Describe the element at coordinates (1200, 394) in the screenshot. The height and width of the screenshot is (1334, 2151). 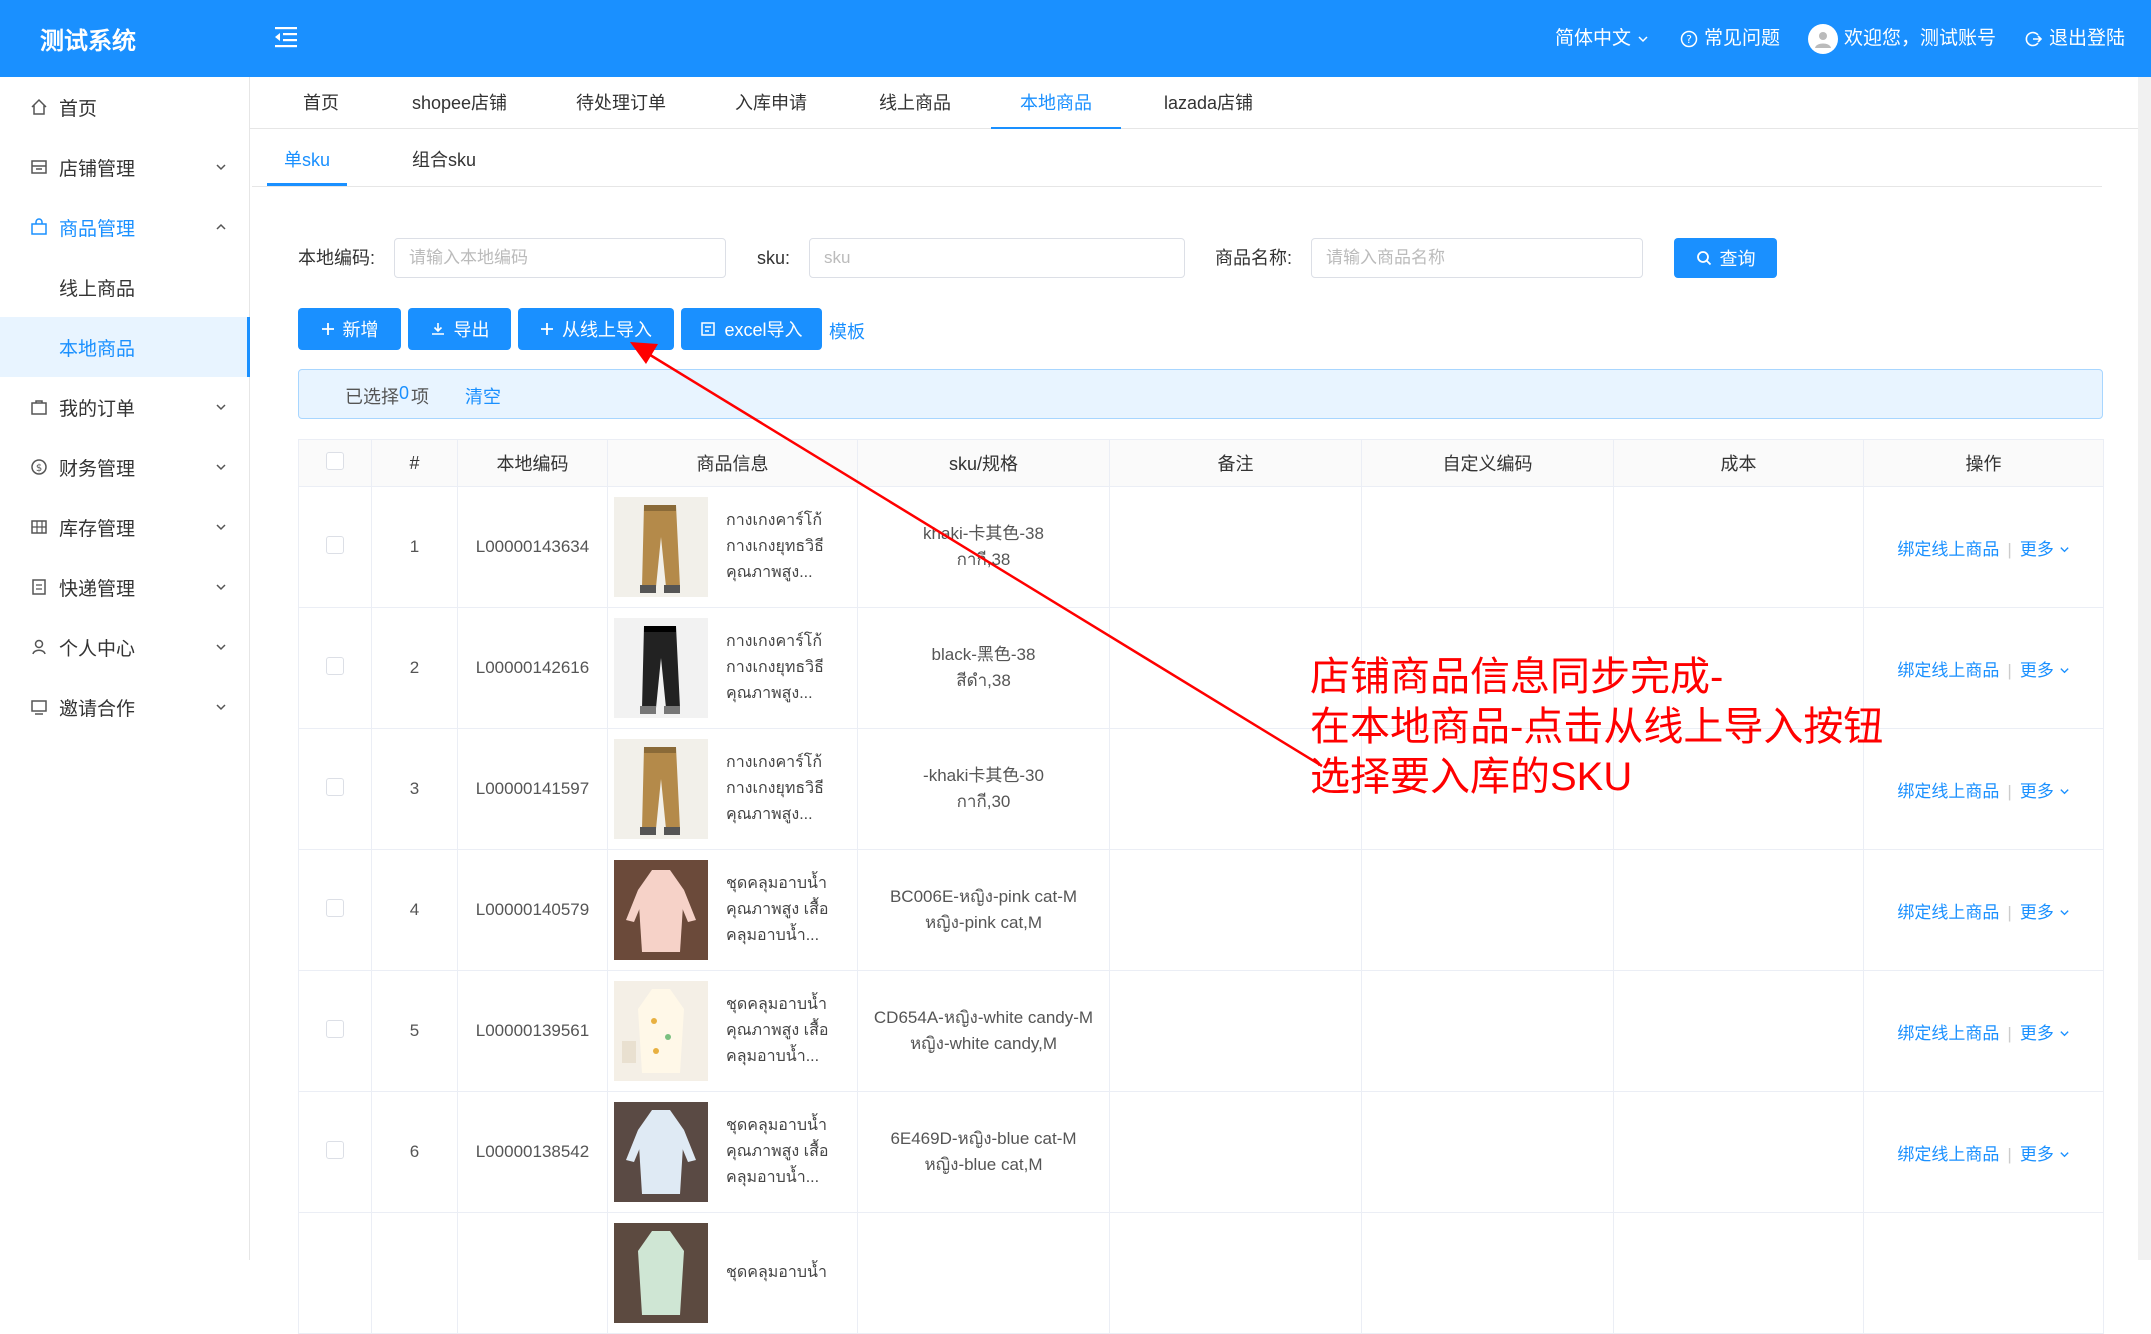
I see `selection-bar: 已选择 0 项 清空` at that location.